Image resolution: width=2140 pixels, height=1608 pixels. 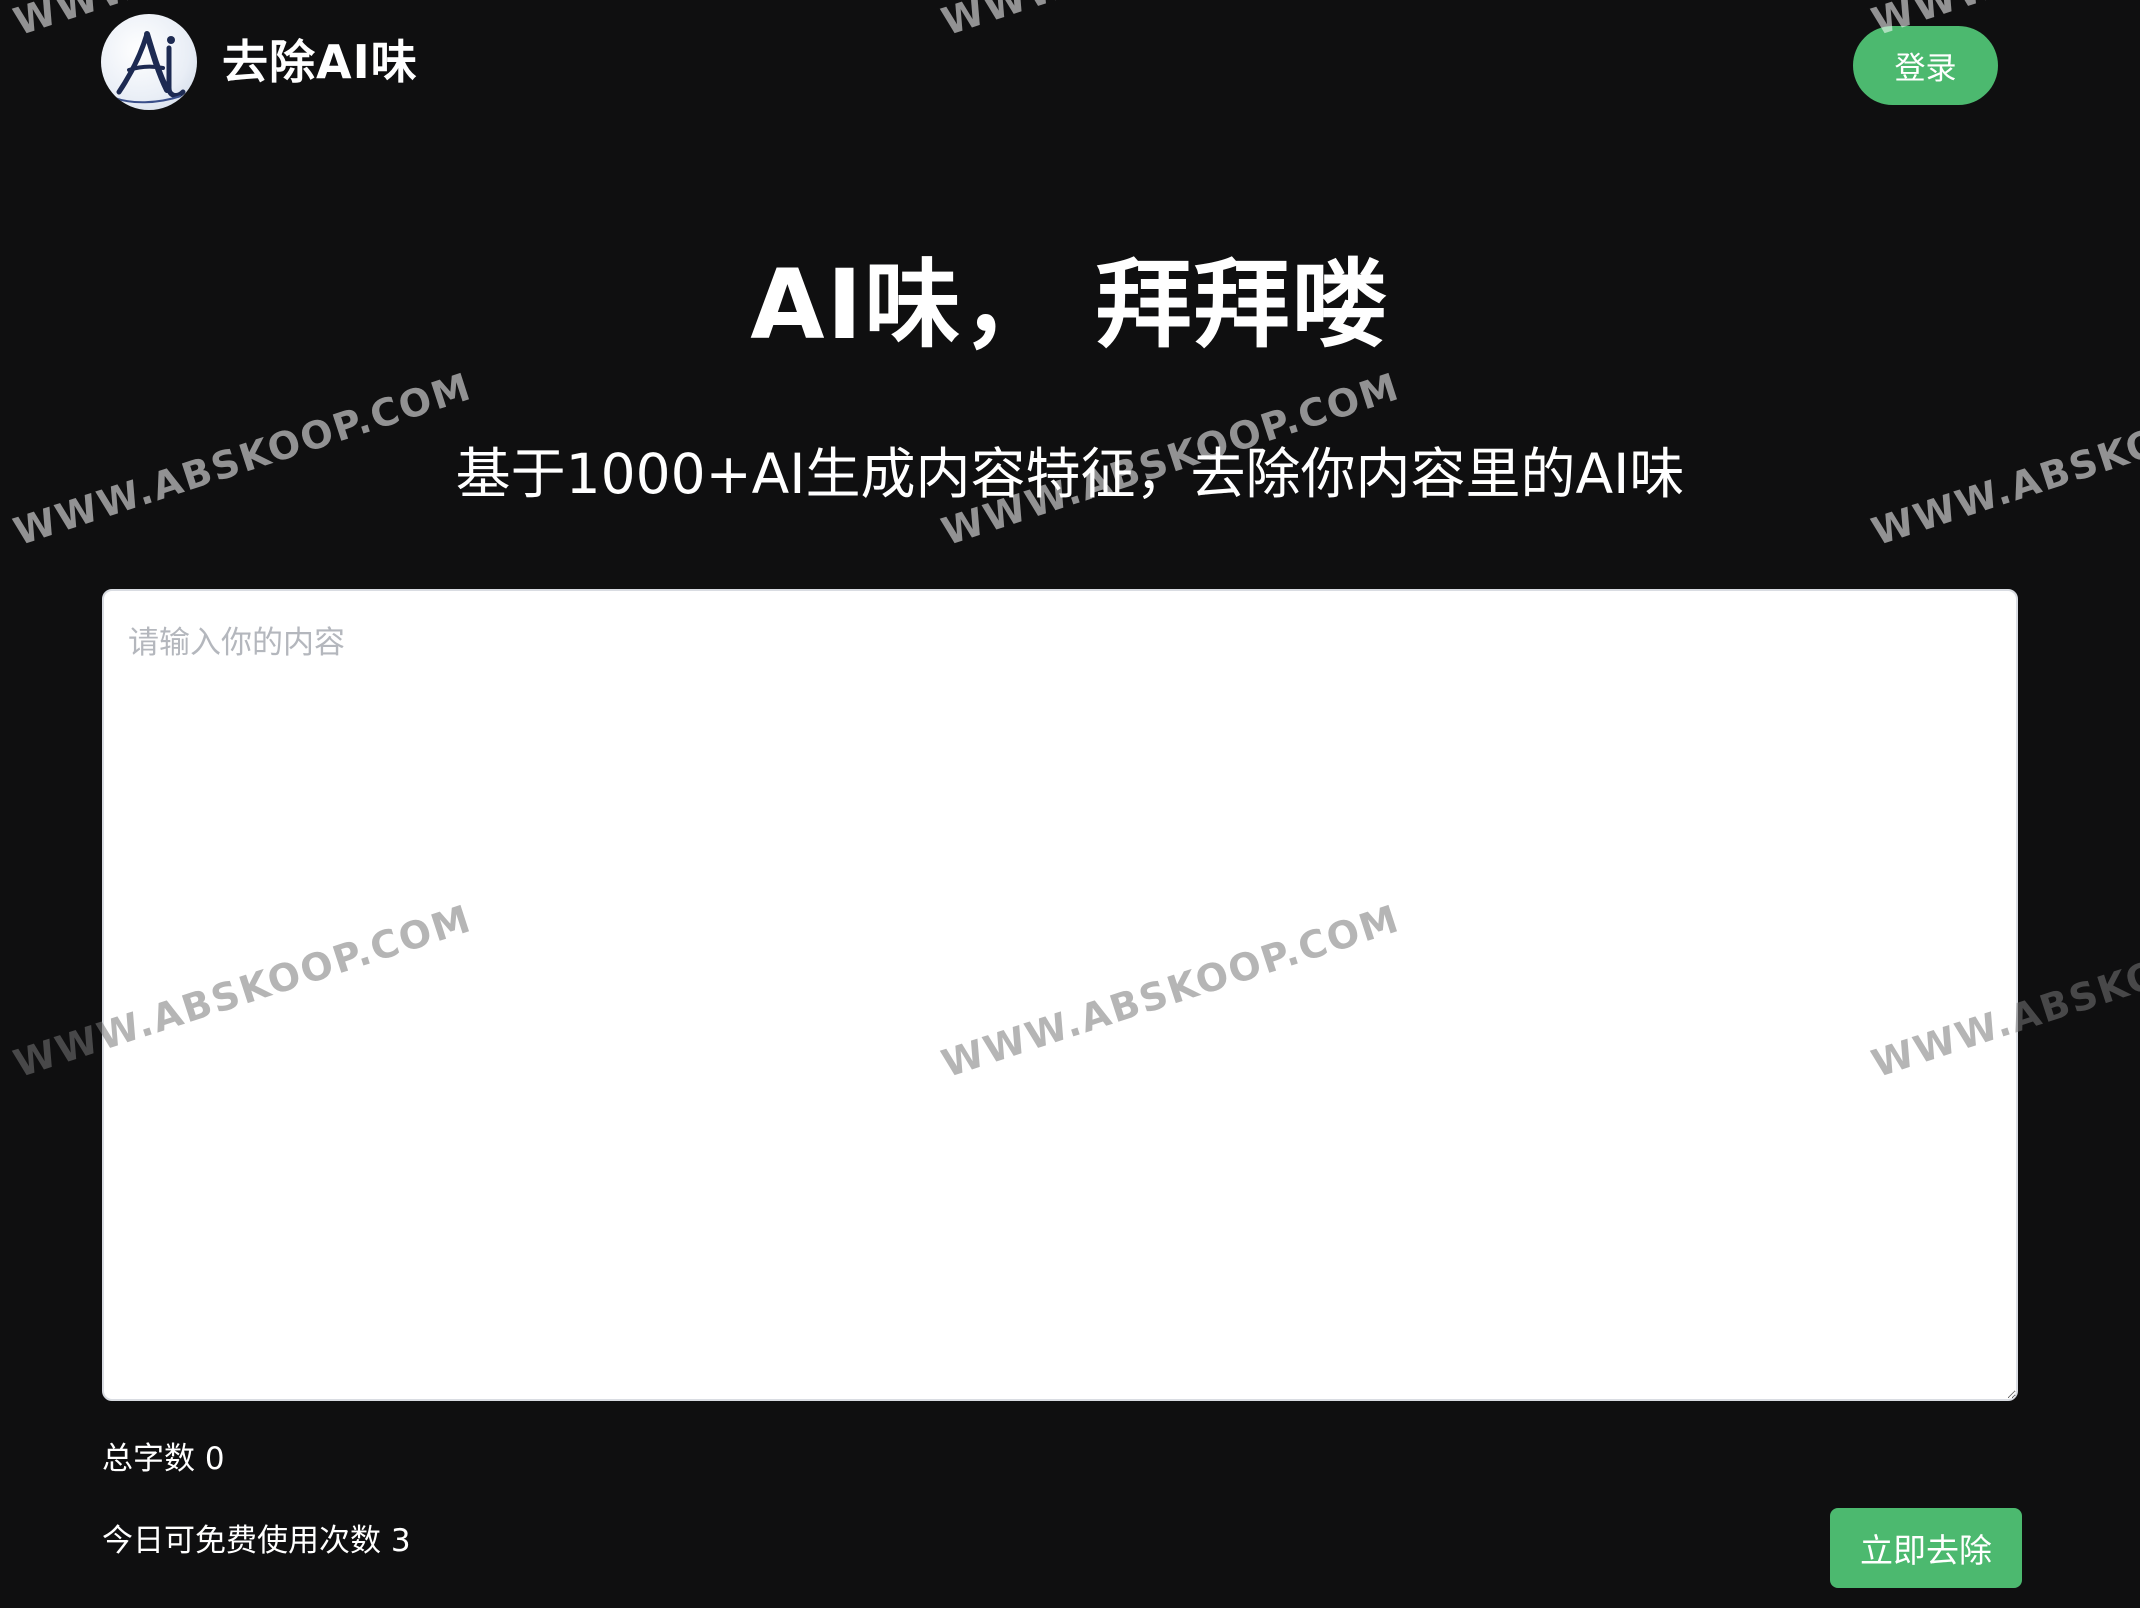 I want to click on brand-title: 去除AI味, so click(x=320, y=62).